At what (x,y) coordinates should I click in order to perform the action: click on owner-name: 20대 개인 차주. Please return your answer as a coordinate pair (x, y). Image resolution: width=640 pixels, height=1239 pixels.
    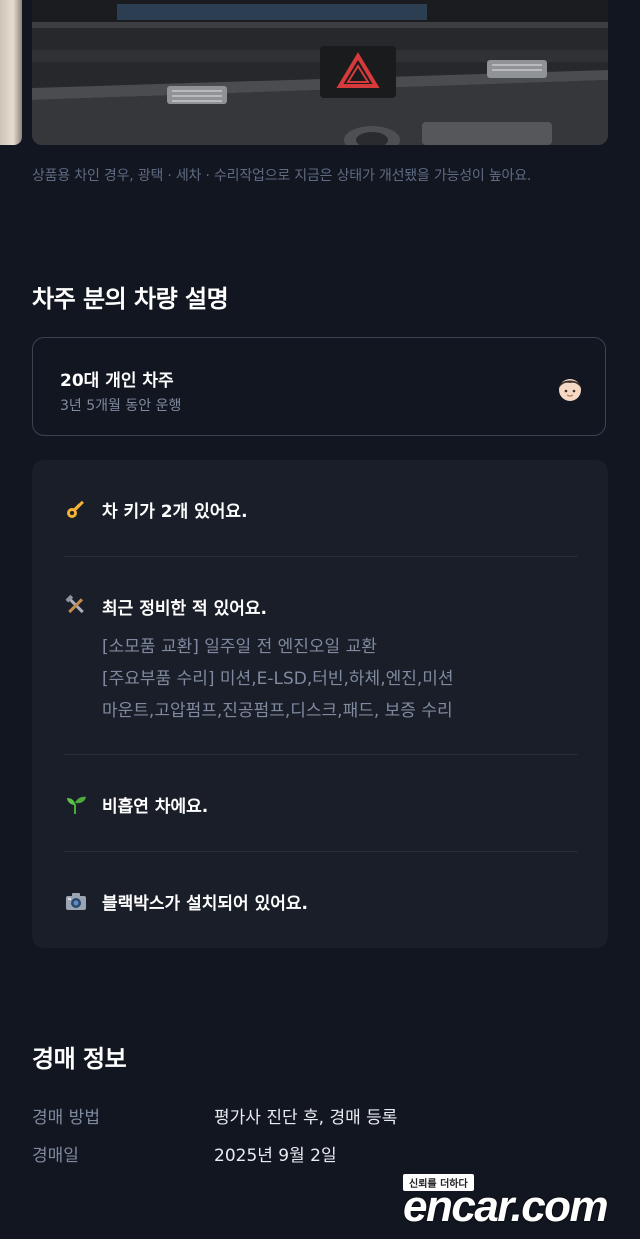
    Looking at the image, I should click on (117, 381).